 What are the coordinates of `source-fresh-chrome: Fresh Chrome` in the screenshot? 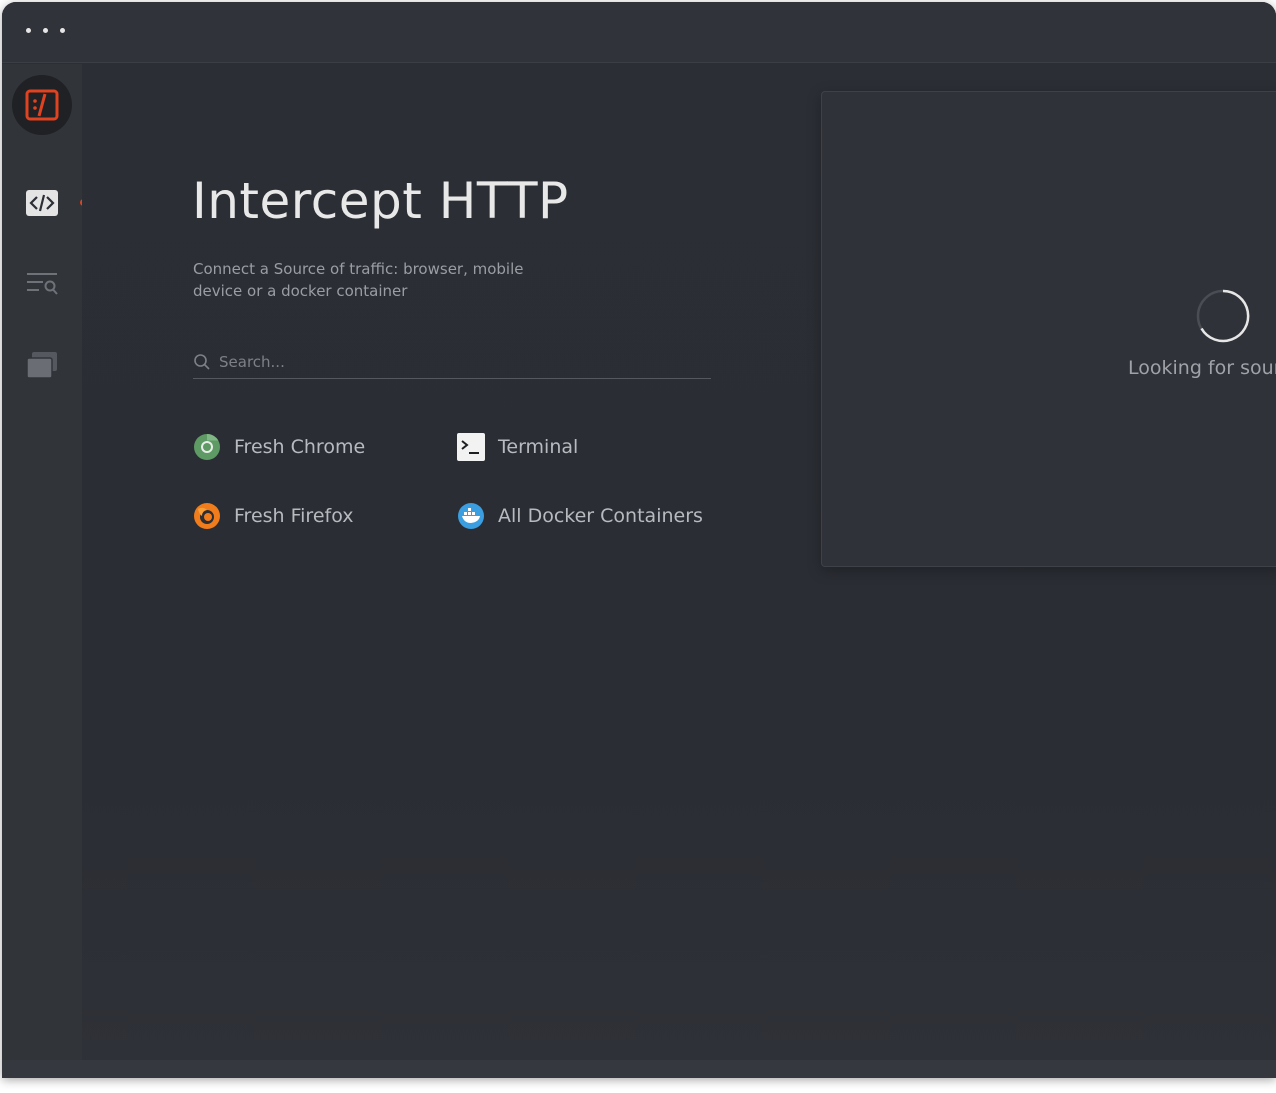 It's located at (279, 447).